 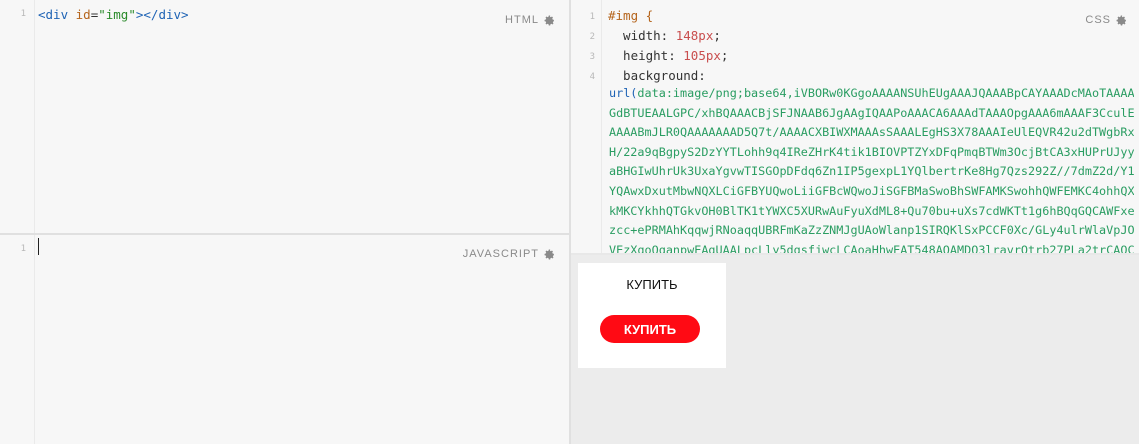 I want to click on code-token: #img {, so click(x=631, y=15).